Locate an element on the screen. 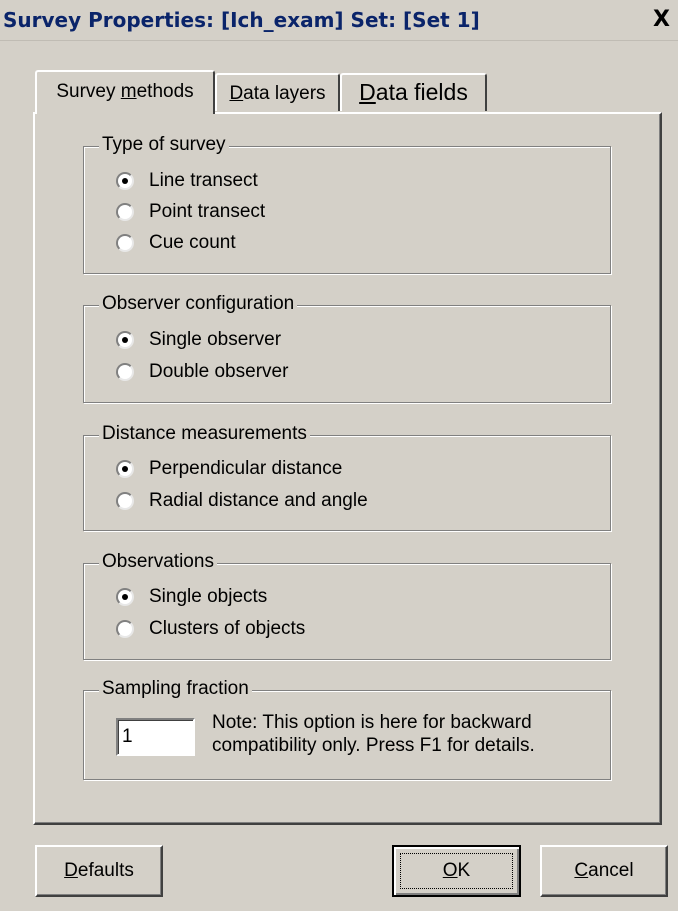 The image size is (678, 911). tab-survey-methods-label: Survey methods is located at coordinates (125, 91).